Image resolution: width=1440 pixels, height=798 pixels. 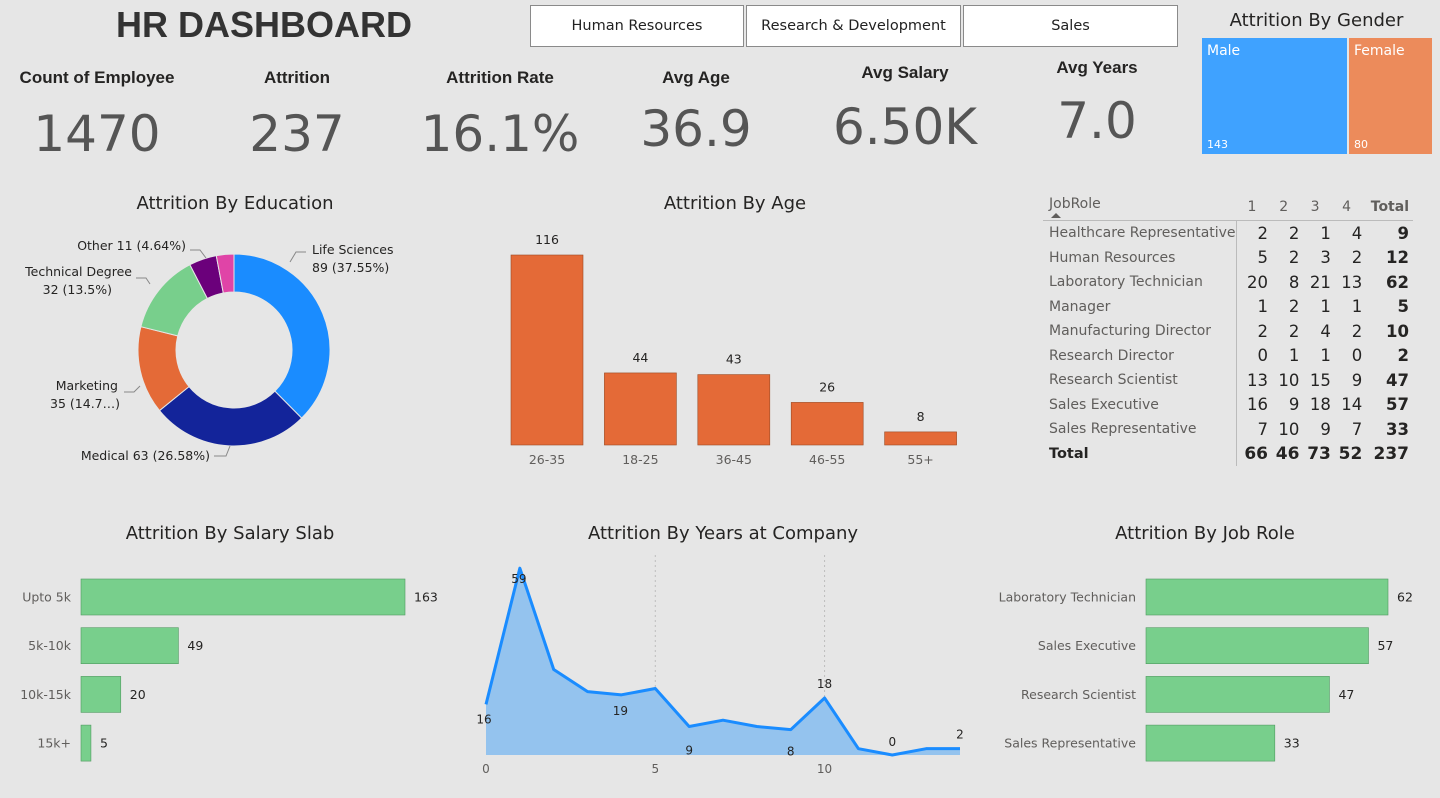 I want to click on matrix-row: Laboratory Technician 20 8 21 13 62, so click(x=1228, y=282).